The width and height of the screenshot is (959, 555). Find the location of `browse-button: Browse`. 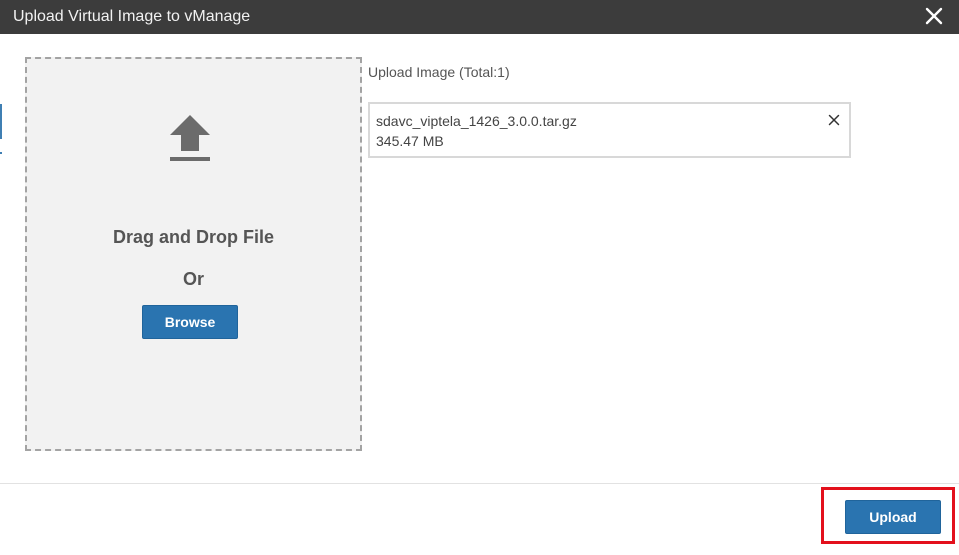

browse-button: Browse is located at coordinates (190, 322).